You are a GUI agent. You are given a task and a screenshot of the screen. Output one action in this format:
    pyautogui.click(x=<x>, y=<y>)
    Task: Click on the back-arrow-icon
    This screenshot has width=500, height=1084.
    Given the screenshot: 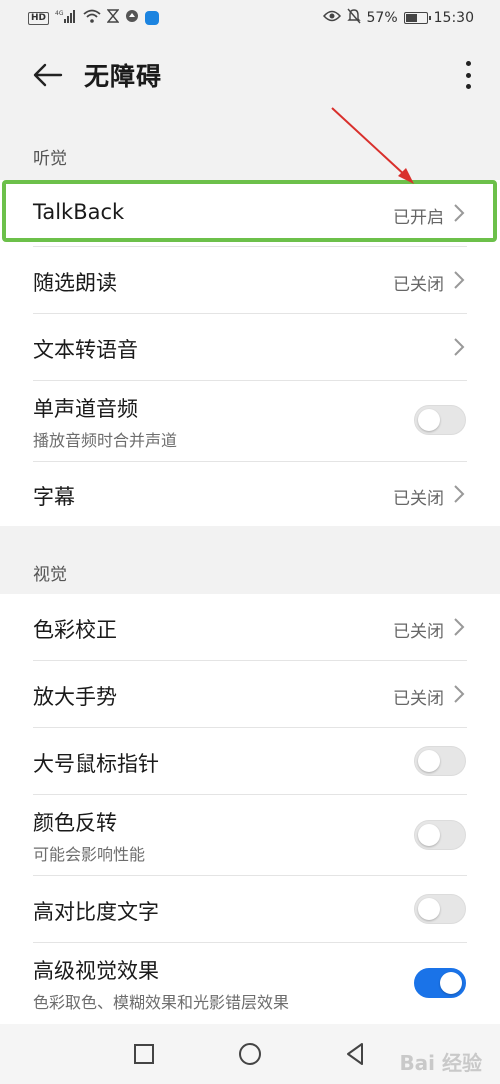 What is the action you would take?
    pyautogui.click(x=48, y=75)
    